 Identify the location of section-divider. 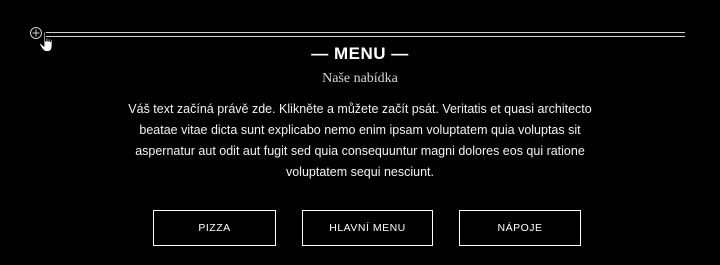
(357, 39).